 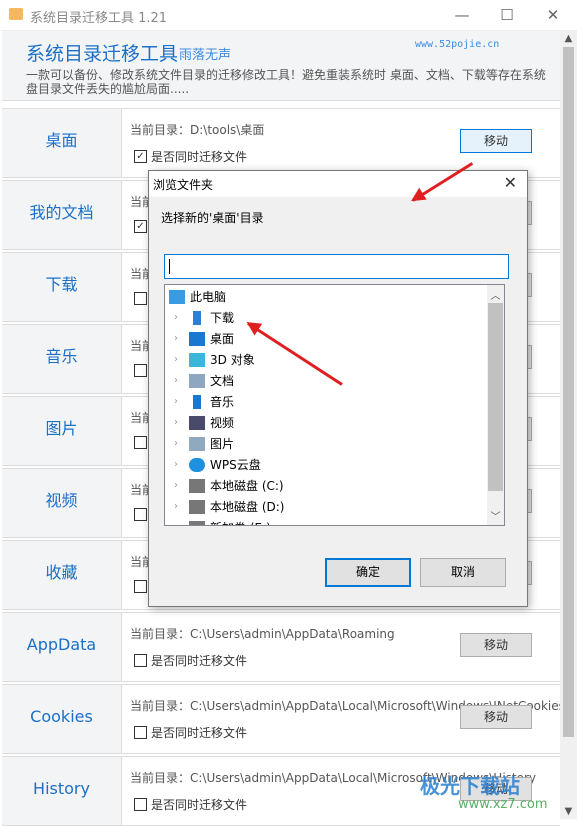 I want to click on tree-scroll-up-icon: ︿, so click(x=495, y=294).